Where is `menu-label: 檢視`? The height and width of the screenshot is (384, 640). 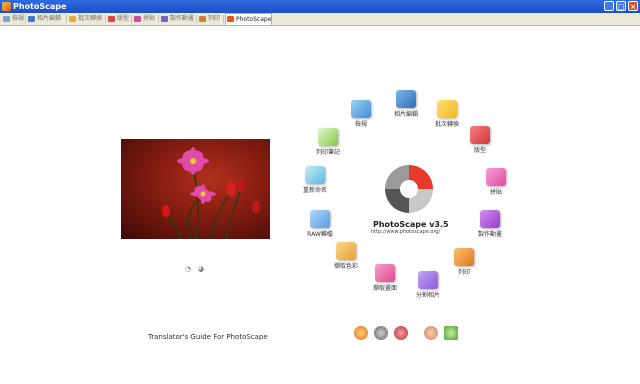 menu-label: 檢視 is located at coordinates (360, 124).